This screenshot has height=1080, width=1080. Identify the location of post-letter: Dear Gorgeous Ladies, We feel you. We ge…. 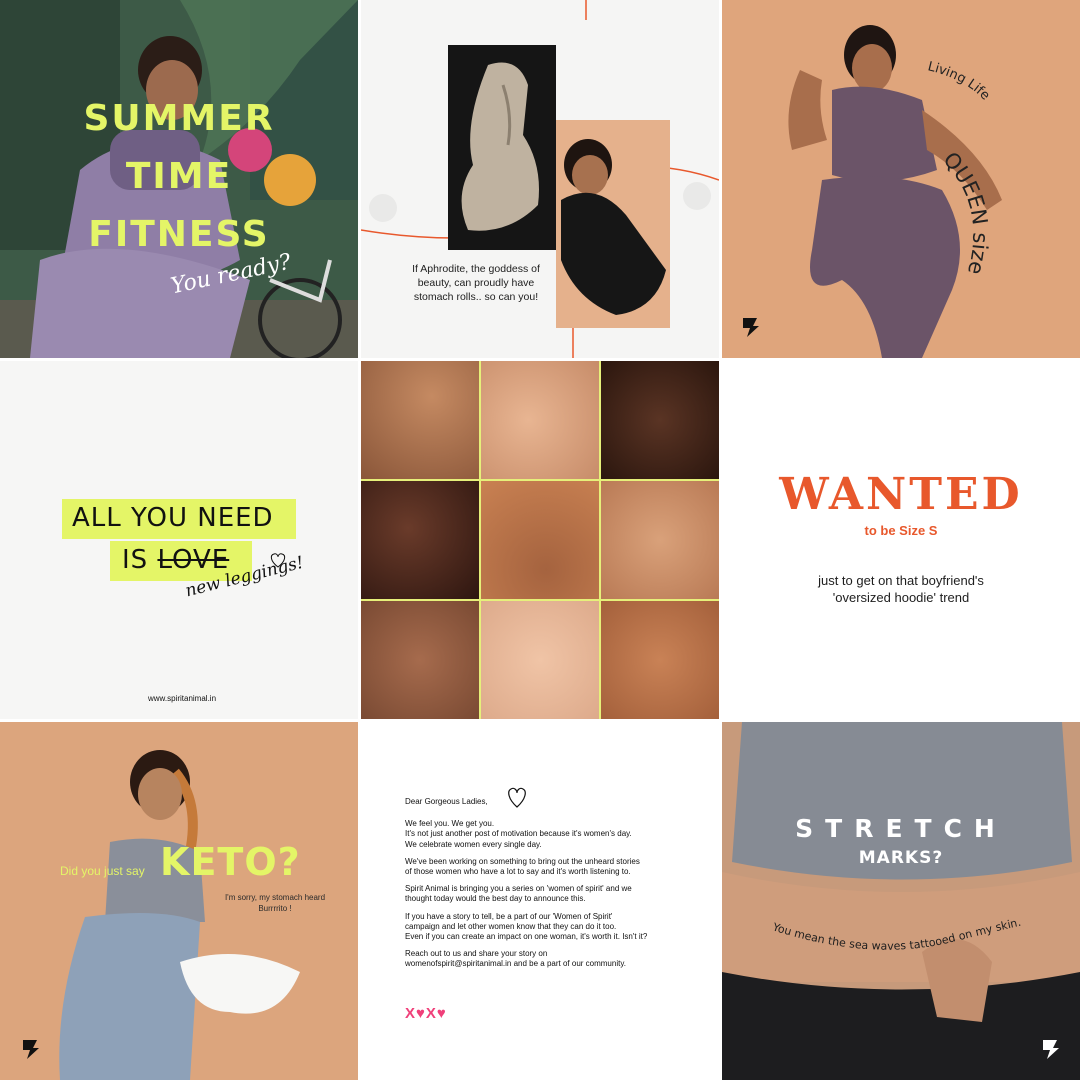
(540, 901).